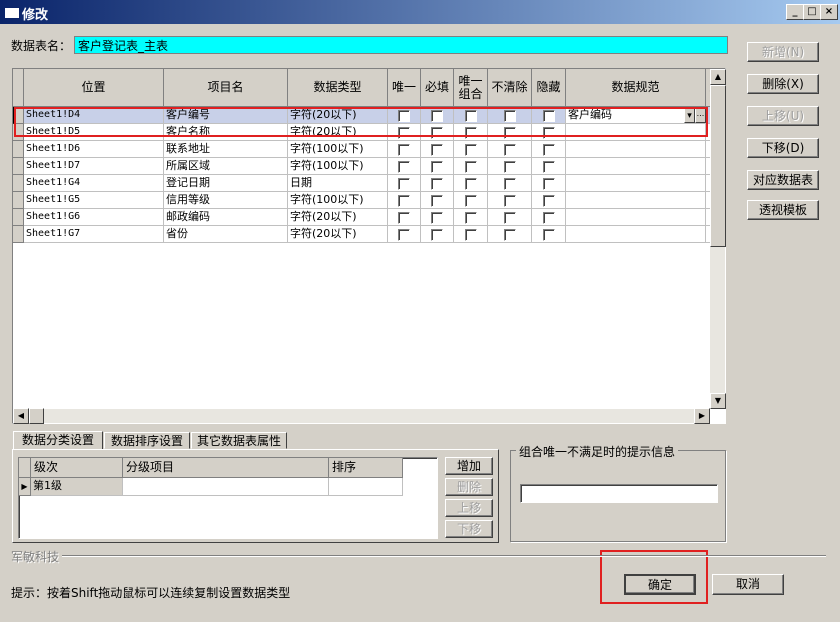 The height and width of the screenshot is (622, 840). What do you see at coordinates (226, 183) in the screenshot?
I see `row-item-name: 登记日期` at bounding box center [226, 183].